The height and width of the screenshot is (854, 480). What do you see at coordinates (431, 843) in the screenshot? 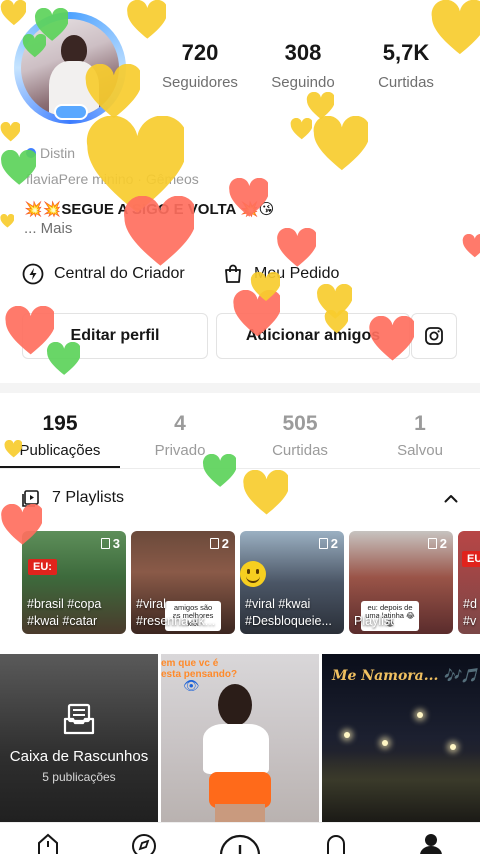
I see `profile-icon` at bounding box center [431, 843].